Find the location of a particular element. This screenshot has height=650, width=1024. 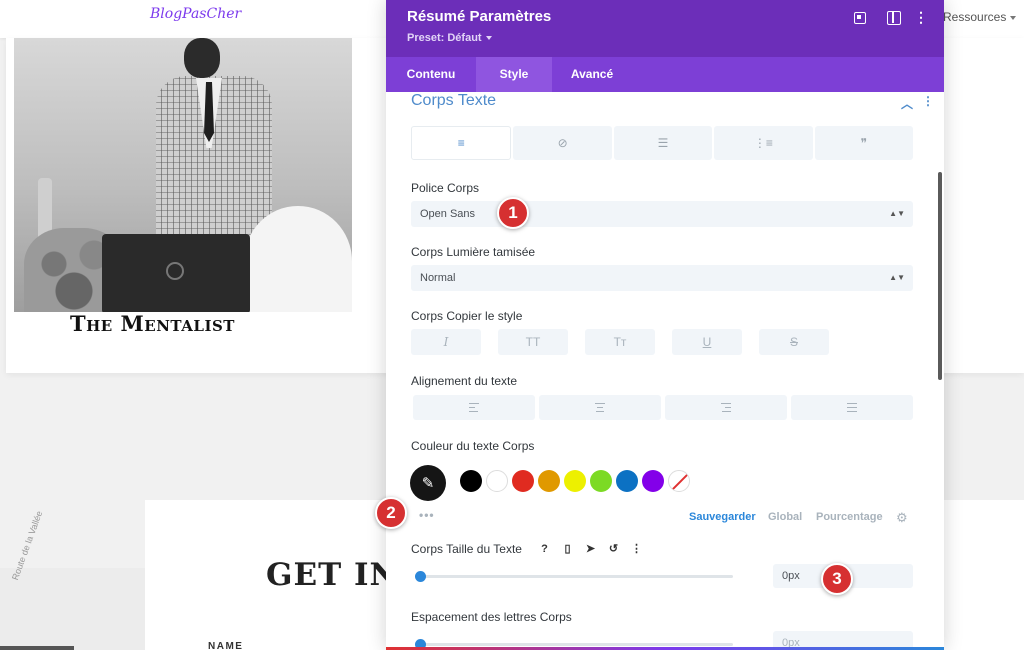

gear-icon: ⚙ is located at coordinates (902, 518).